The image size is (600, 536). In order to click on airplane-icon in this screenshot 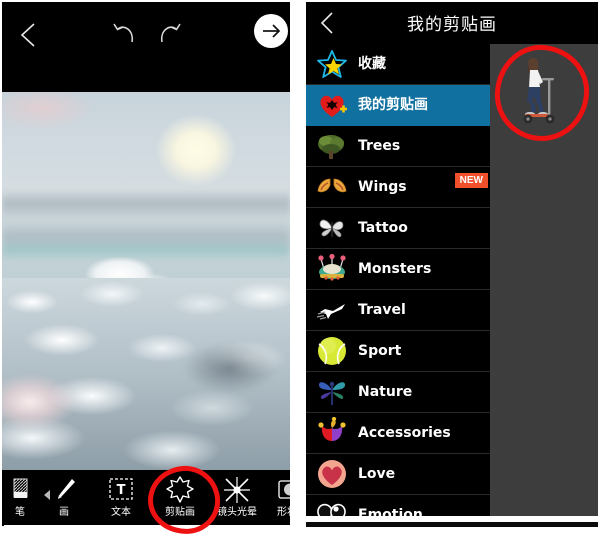, I will do `click(332, 310)`.